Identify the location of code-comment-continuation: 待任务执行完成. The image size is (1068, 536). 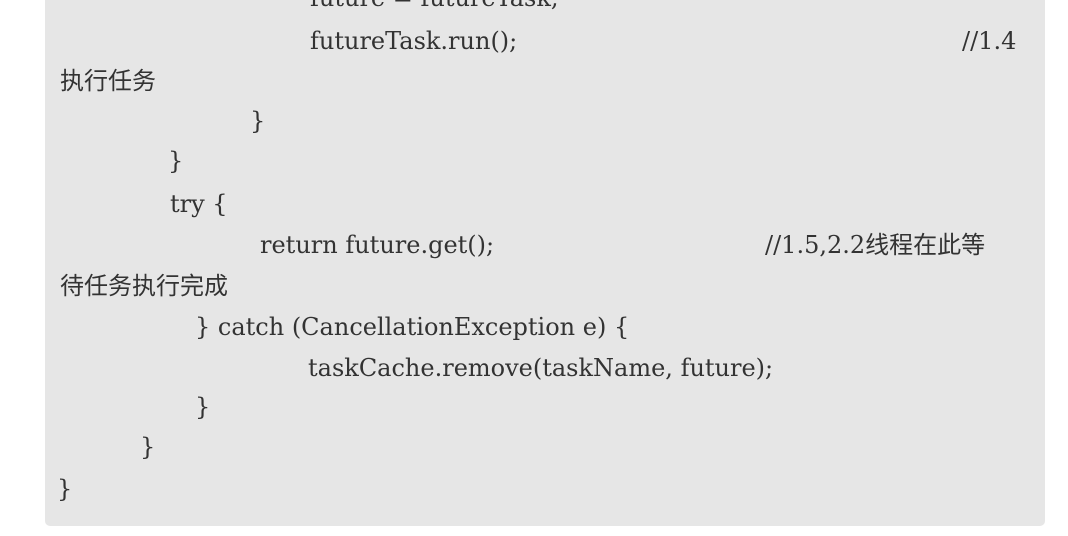
(144, 286).